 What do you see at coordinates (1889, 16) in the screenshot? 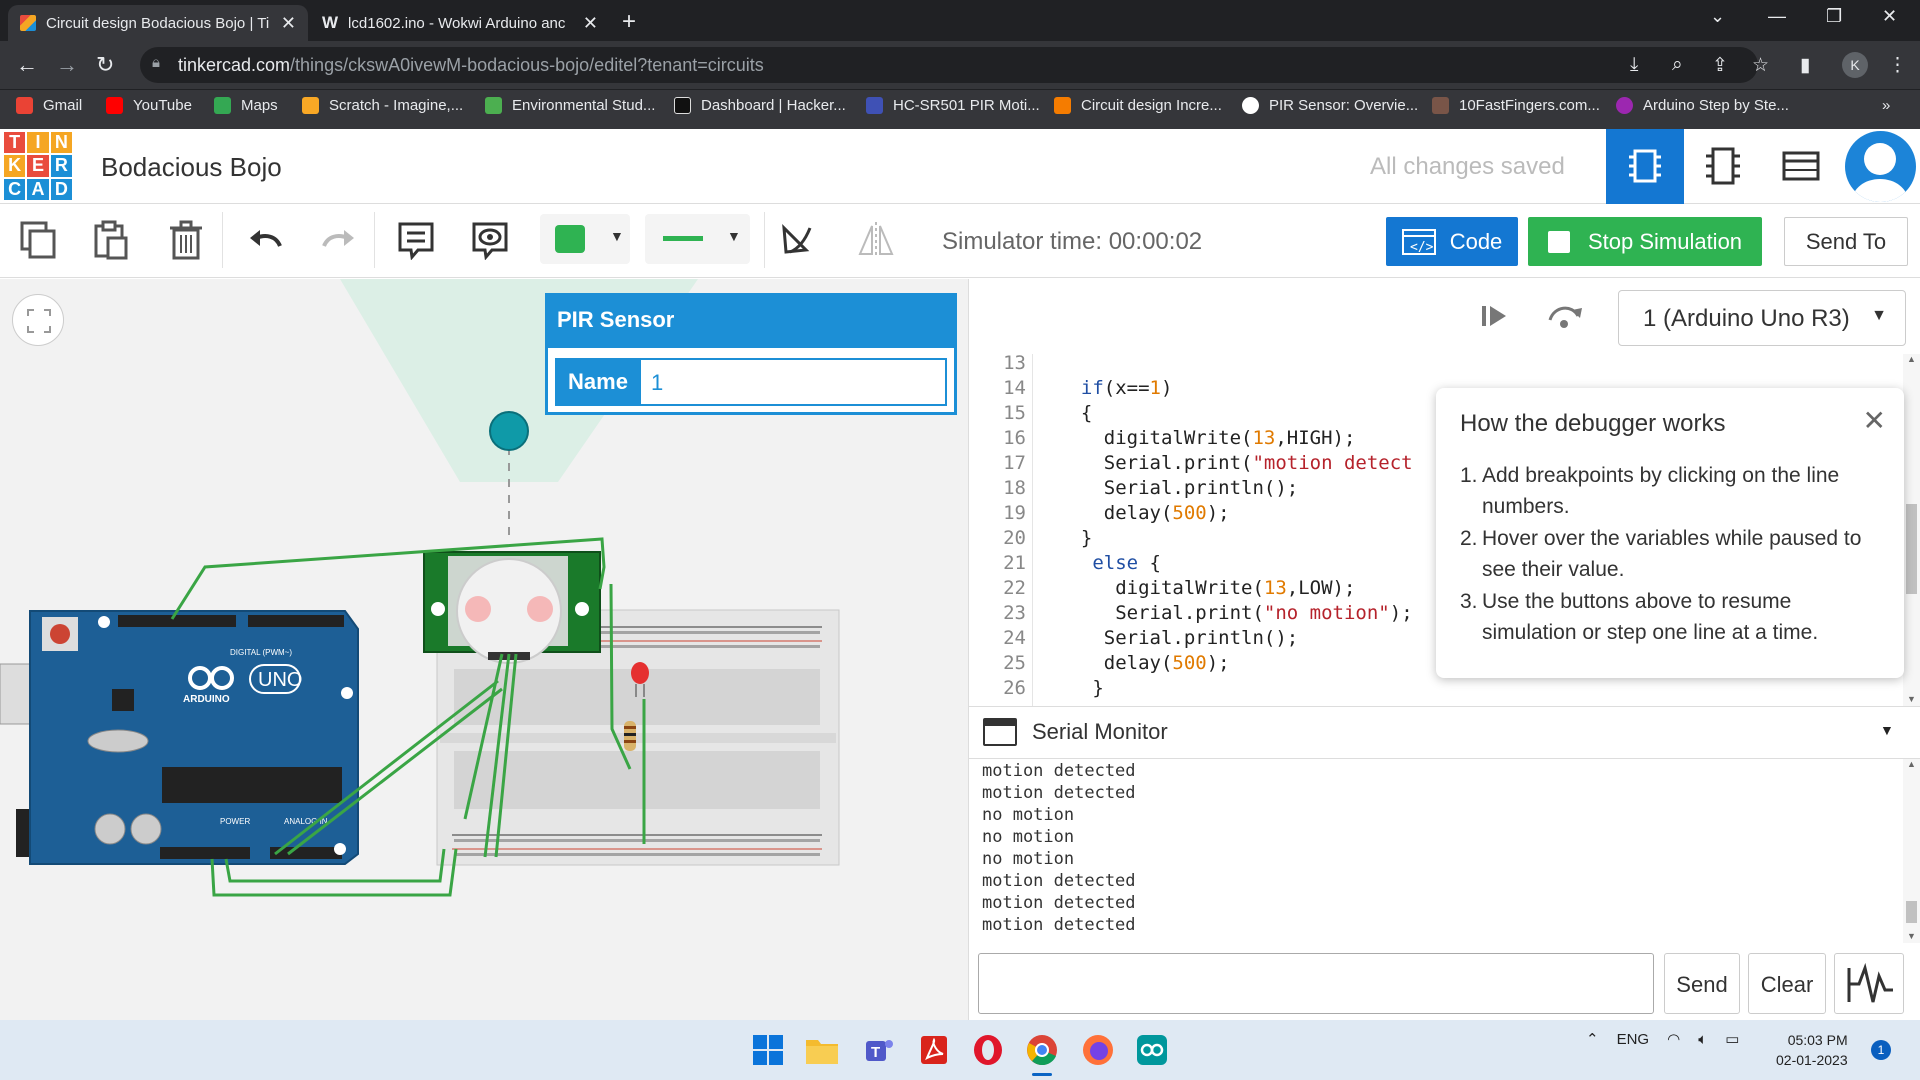
I see `close-window-icon: ✕` at bounding box center [1889, 16].